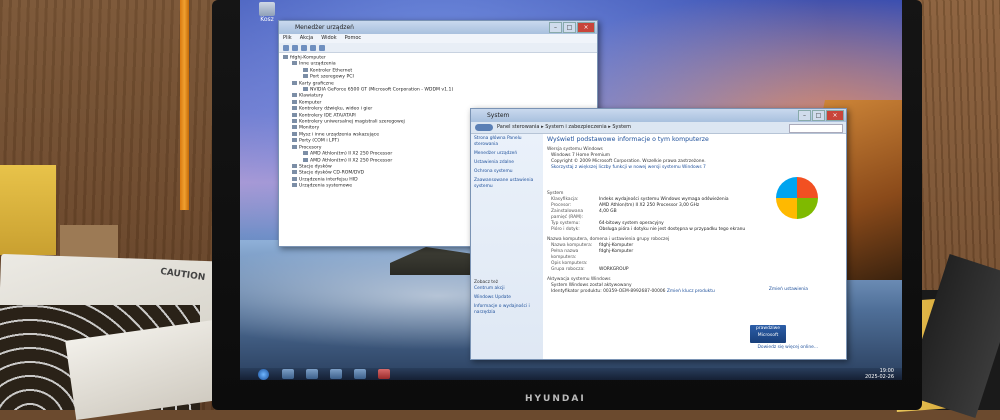  Describe the element at coordinates (696, 255) in the screenshot. I see `info-row: Pełna nazwa komputera: fdghj-Komputer` at that location.